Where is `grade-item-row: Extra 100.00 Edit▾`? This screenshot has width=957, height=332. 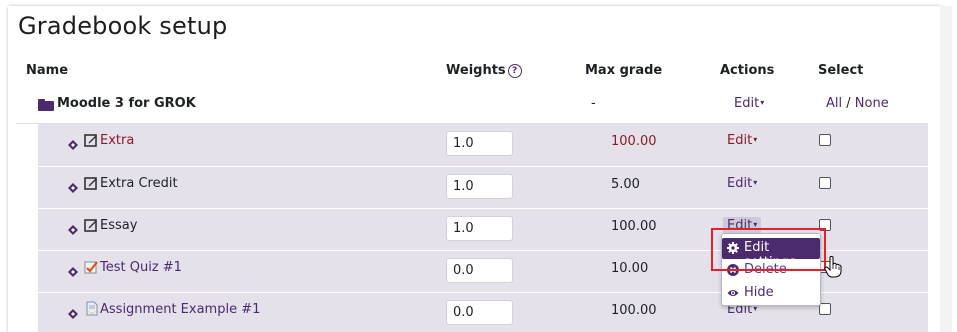
grade-item-row: Extra 100.00 Edit▾ is located at coordinates (483, 145).